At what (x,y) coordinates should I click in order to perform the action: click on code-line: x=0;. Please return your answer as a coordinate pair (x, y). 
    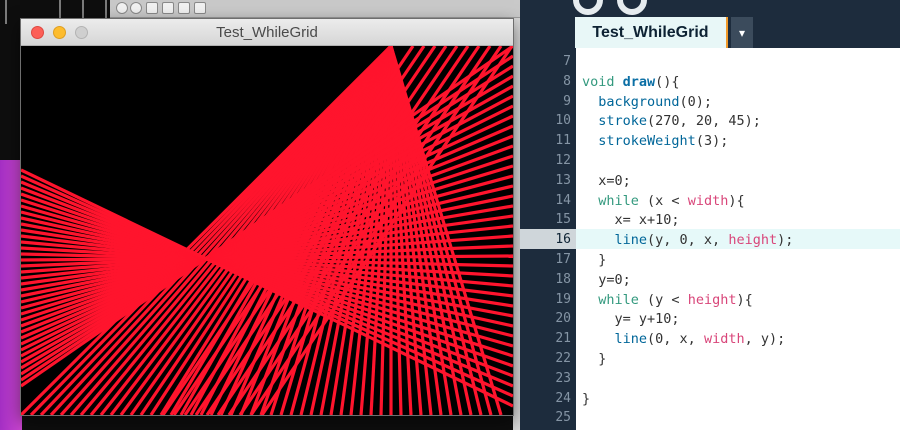
    Looking at the image, I should click on (606, 181).